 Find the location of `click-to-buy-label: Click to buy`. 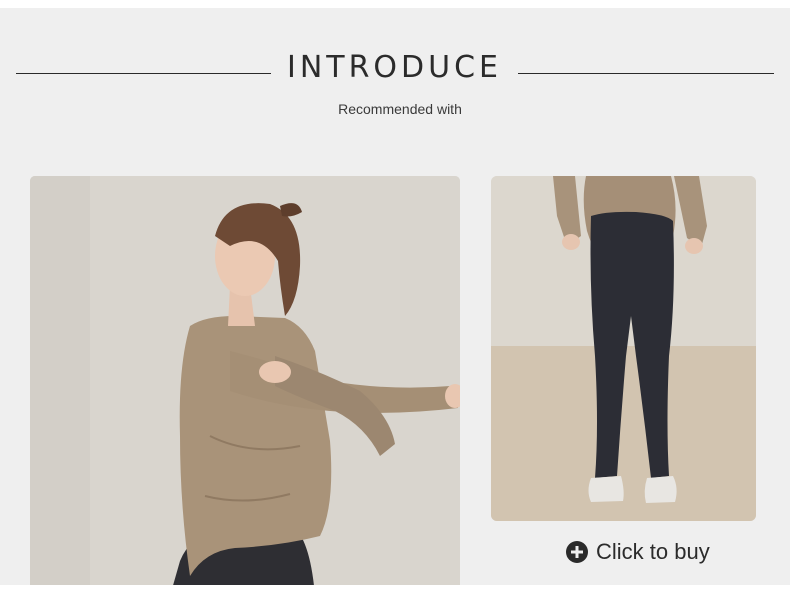

click-to-buy-label: Click to buy is located at coordinates (653, 551).